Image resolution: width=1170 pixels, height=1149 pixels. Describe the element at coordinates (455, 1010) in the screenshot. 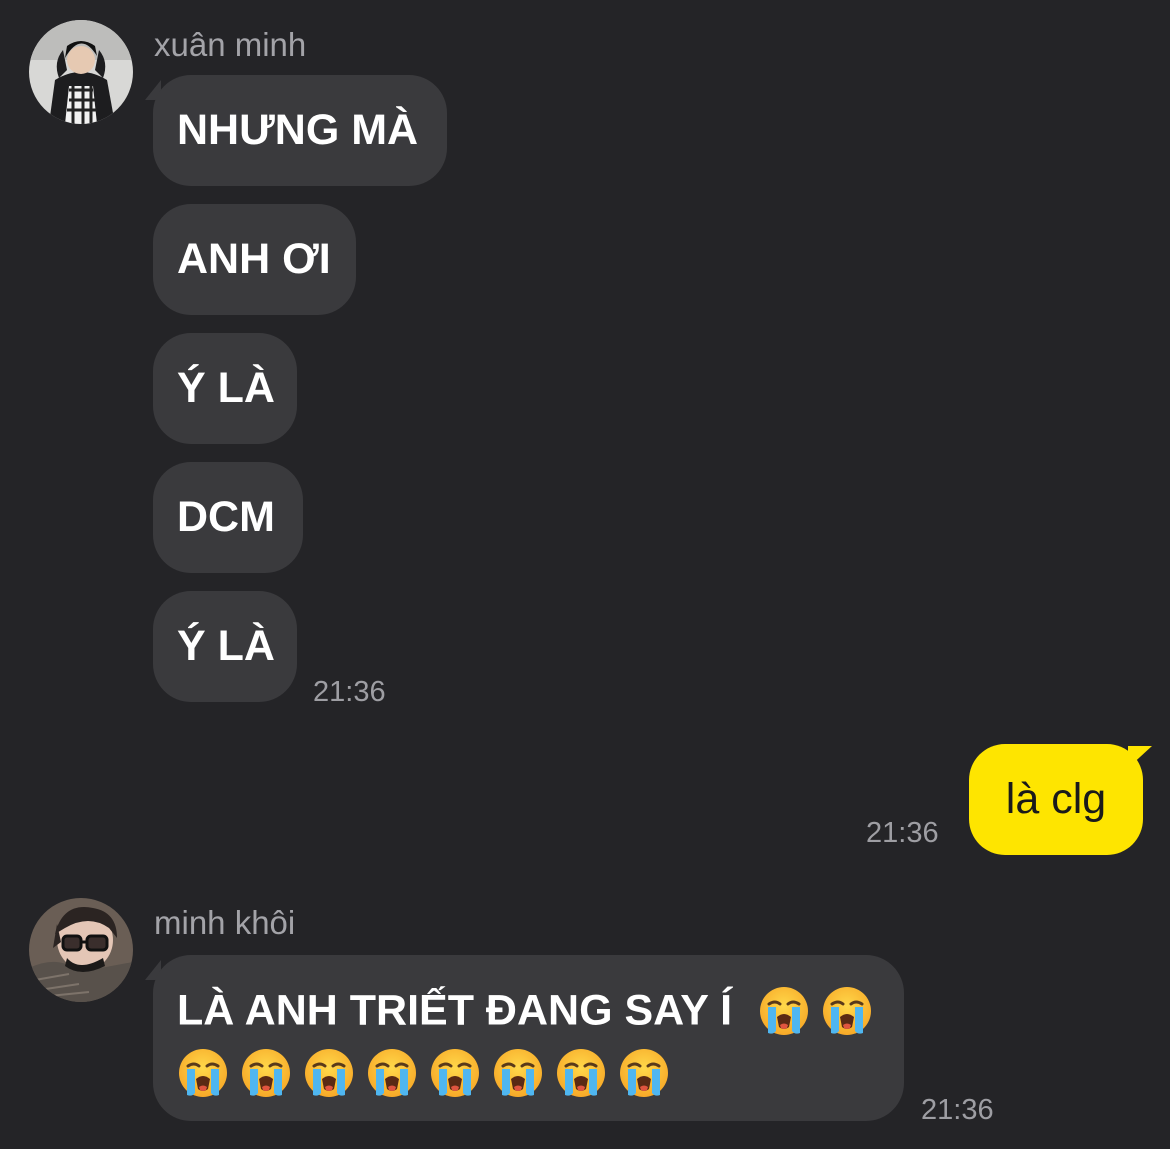

I see `message-text: LÀ ANH TRIẾT ĐANG SAY Í` at that location.